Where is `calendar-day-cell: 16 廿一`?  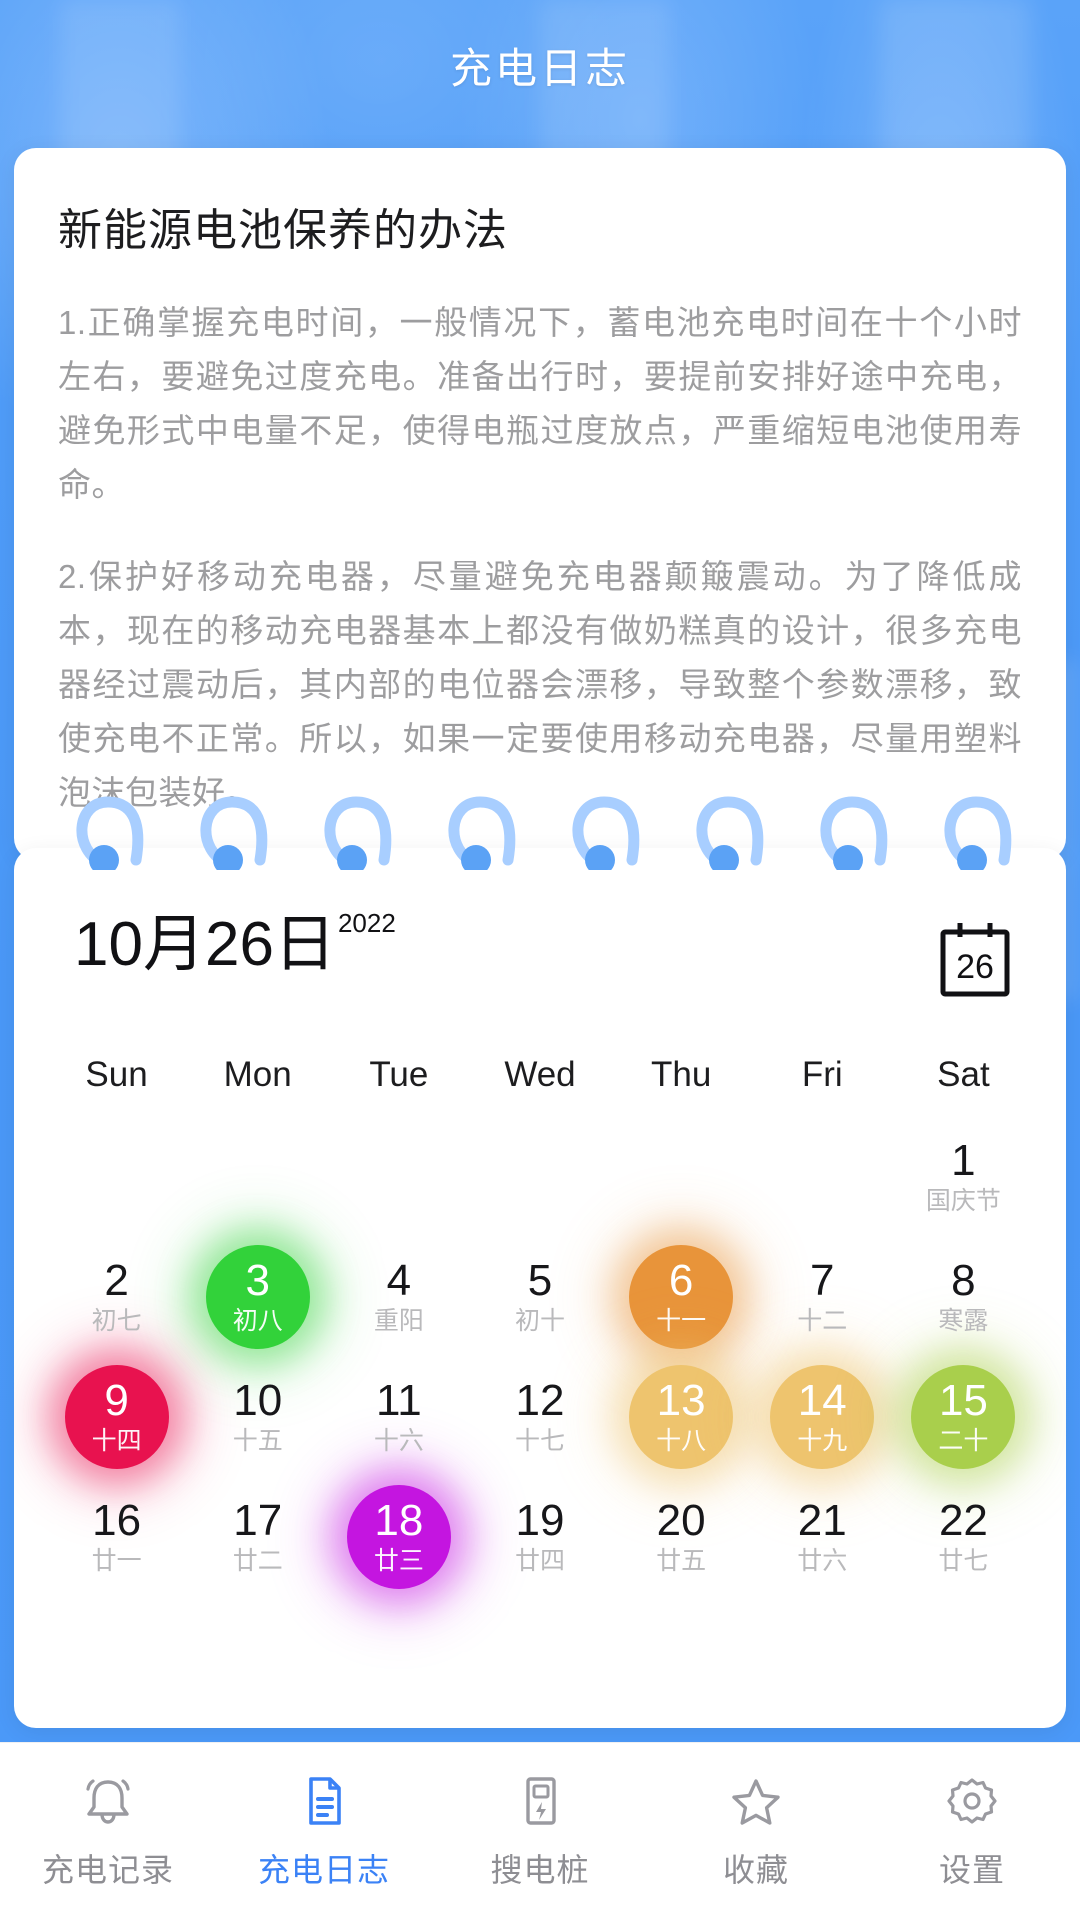
calendar-day-cell: 16 廿一 is located at coordinates (116, 1537).